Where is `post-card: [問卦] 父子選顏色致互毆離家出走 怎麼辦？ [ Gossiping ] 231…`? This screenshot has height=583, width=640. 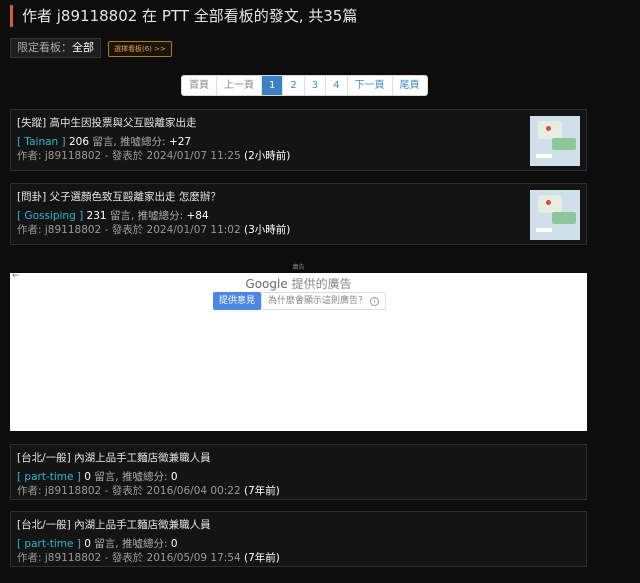 post-card: [問卦] 父子選顏色致互毆離家出走 怎麼辦？ [ Gossiping ] 231… is located at coordinates (298, 214).